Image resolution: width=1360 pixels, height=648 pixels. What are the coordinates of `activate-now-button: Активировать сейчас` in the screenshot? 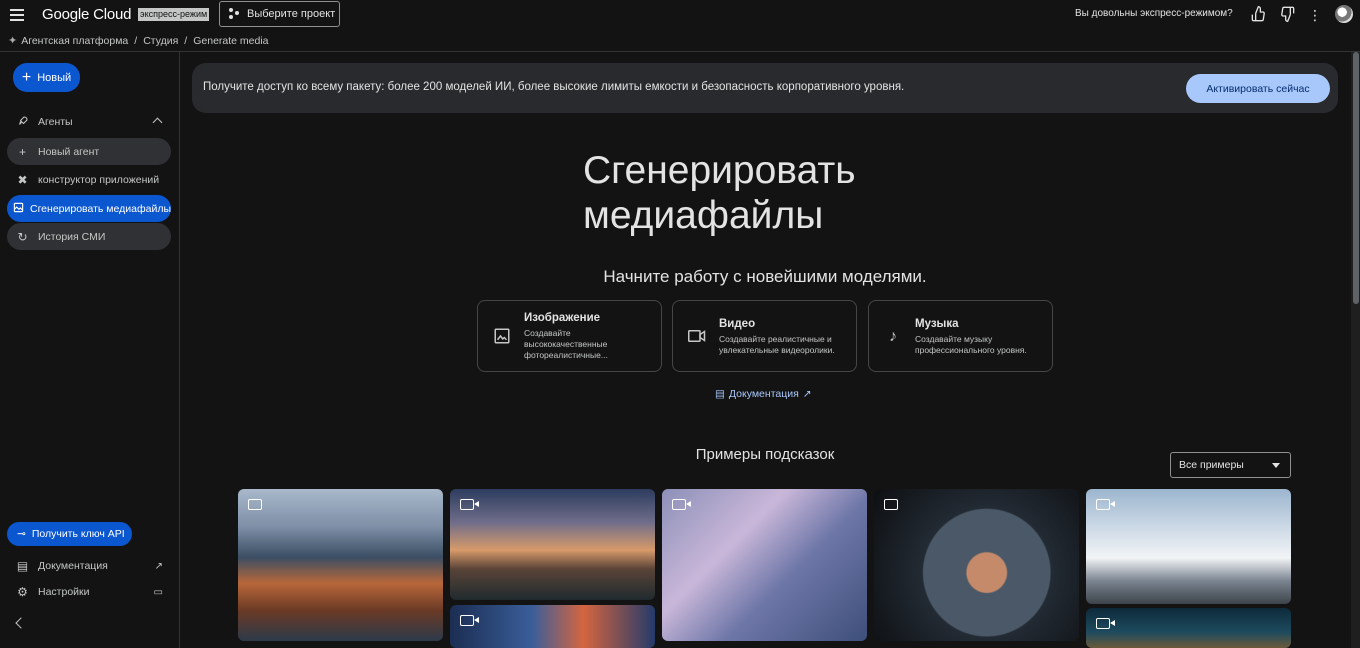 It's located at (1258, 88).